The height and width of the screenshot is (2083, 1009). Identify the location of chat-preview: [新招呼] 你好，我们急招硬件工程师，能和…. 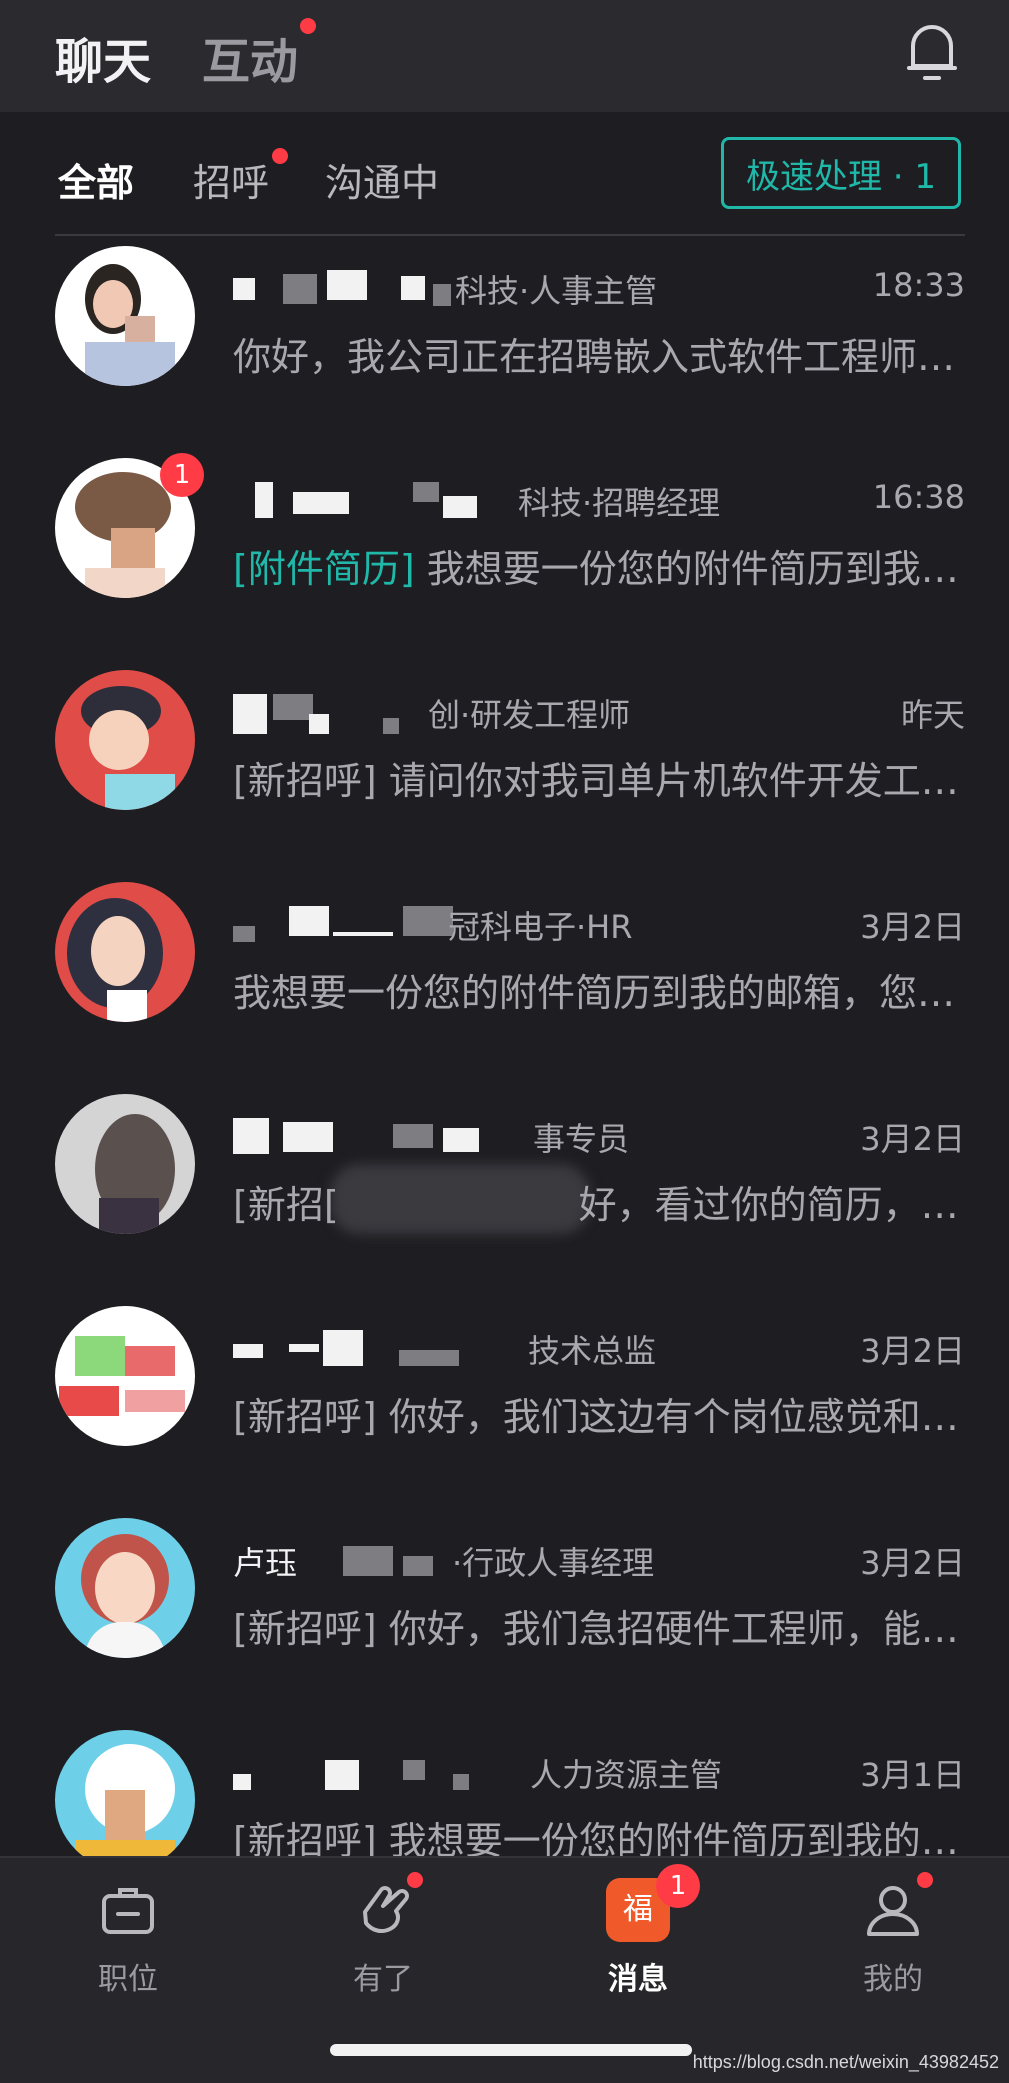
(612, 1629).